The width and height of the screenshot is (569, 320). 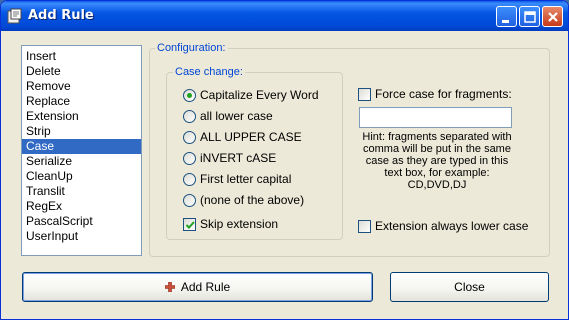 I want to click on close-icon, so click(x=553, y=17).